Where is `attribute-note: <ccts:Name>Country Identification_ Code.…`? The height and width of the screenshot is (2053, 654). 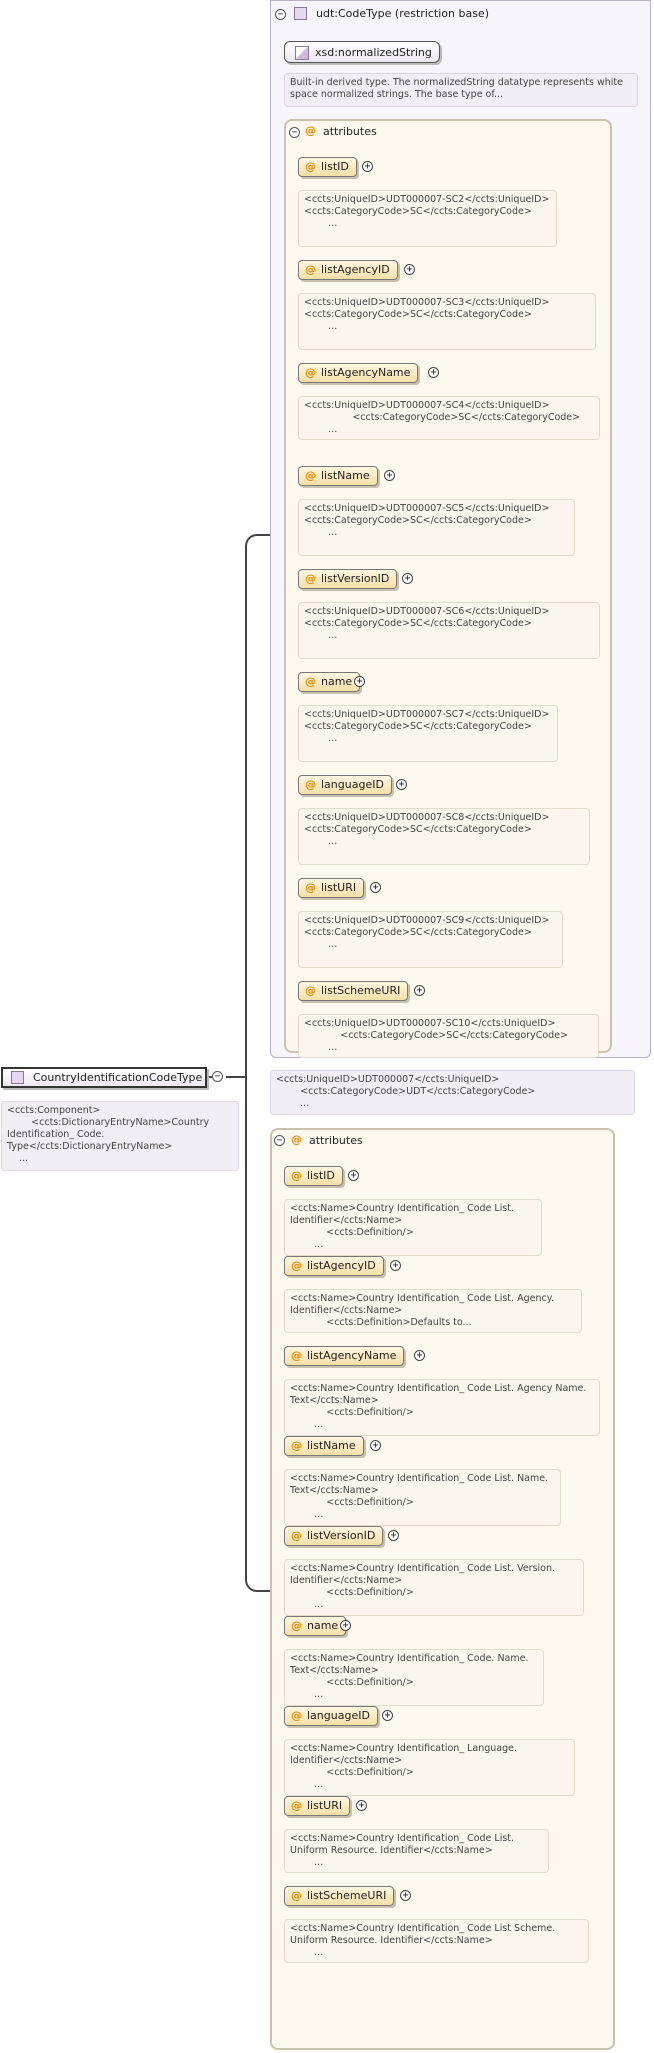
attribute-note: <ccts:Name>Country Identification_ Code.… is located at coordinates (414, 1677).